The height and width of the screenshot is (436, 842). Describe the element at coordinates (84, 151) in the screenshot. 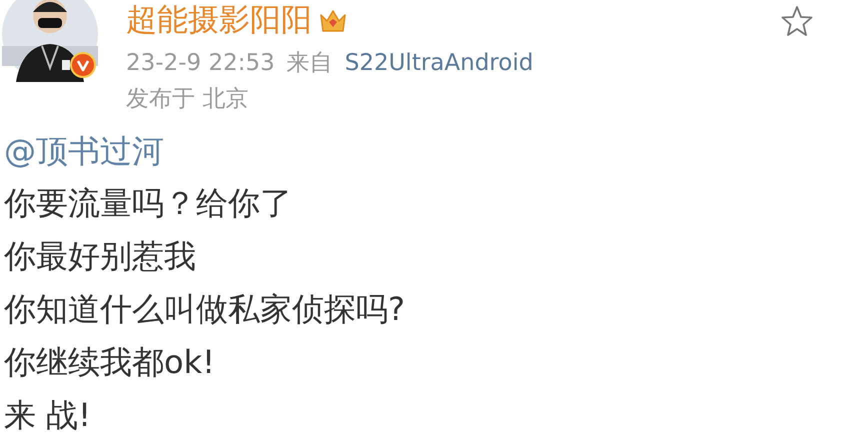

I see `mention-link: @顶书过河` at that location.